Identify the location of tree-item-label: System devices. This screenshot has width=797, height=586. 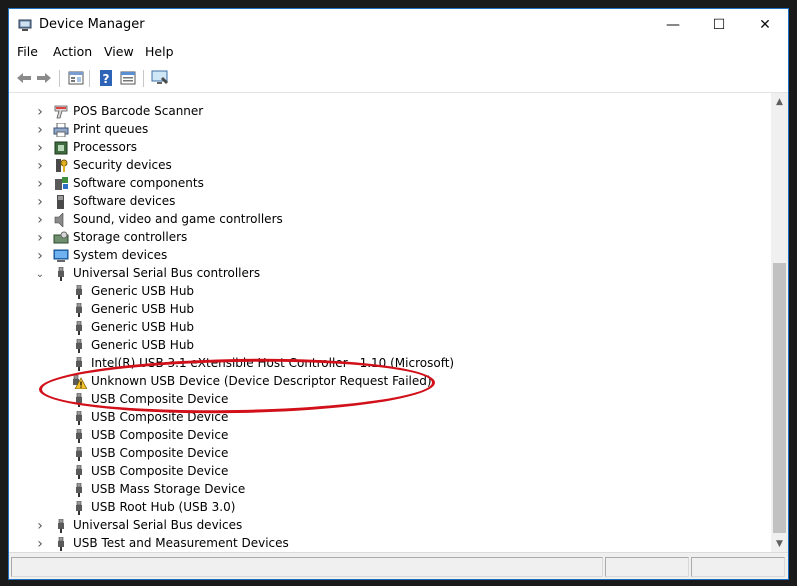
(120, 255).